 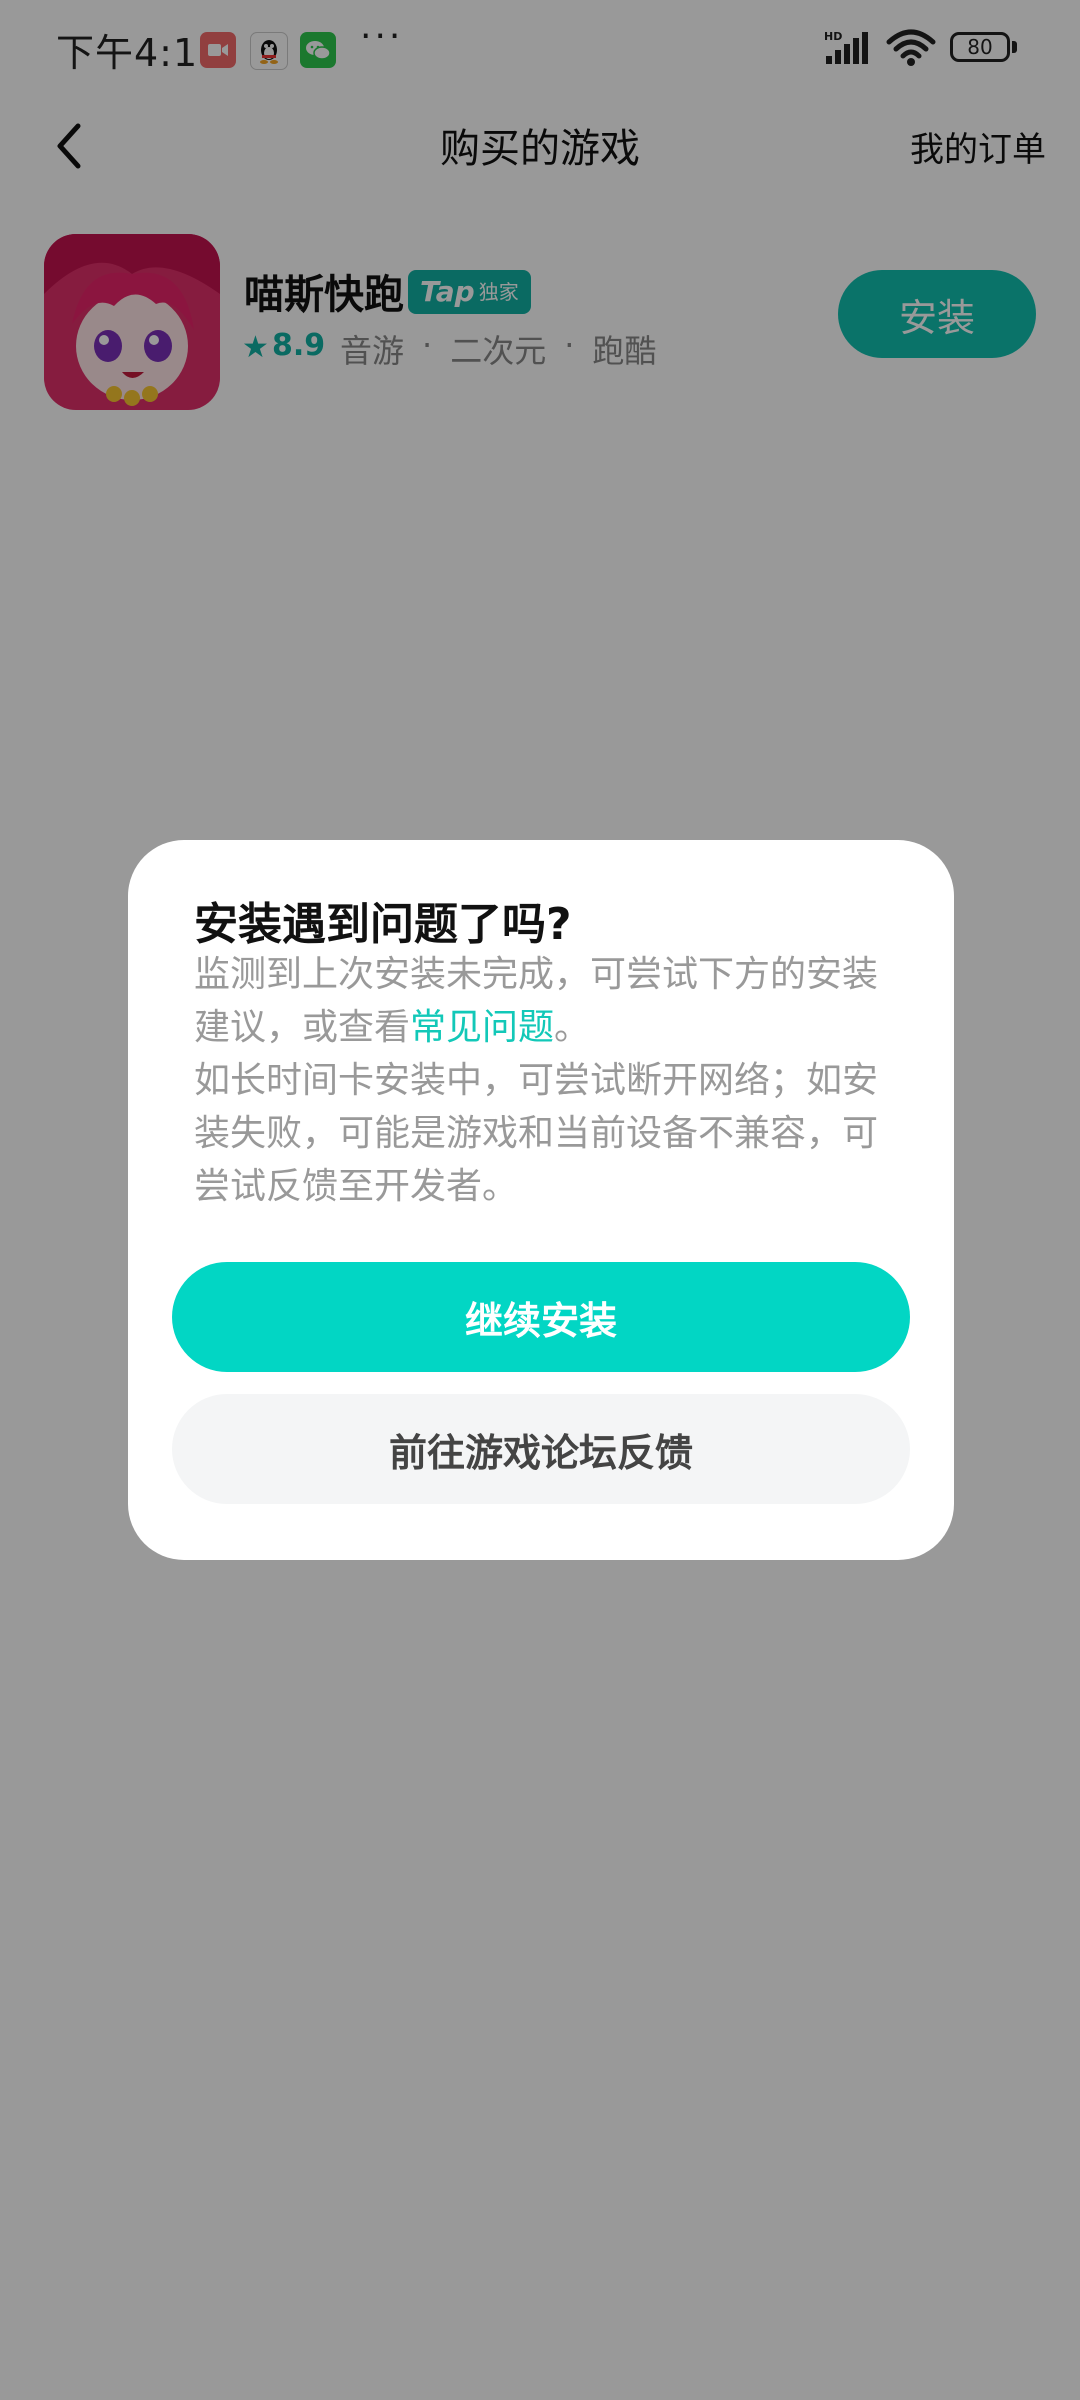 What do you see at coordinates (572, 1027) in the screenshot?
I see `dialog-text: 。` at bounding box center [572, 1027].